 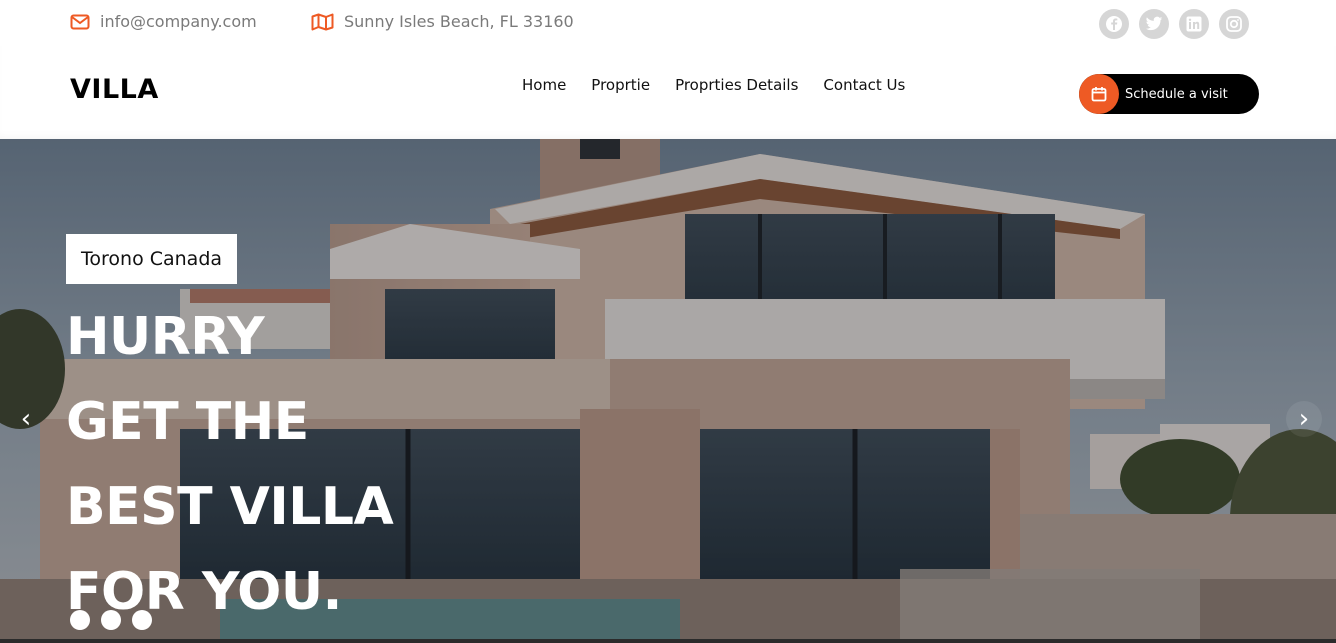 I want to click on nav-item-property-details: Proprties Details, so click(x=736, y=85).